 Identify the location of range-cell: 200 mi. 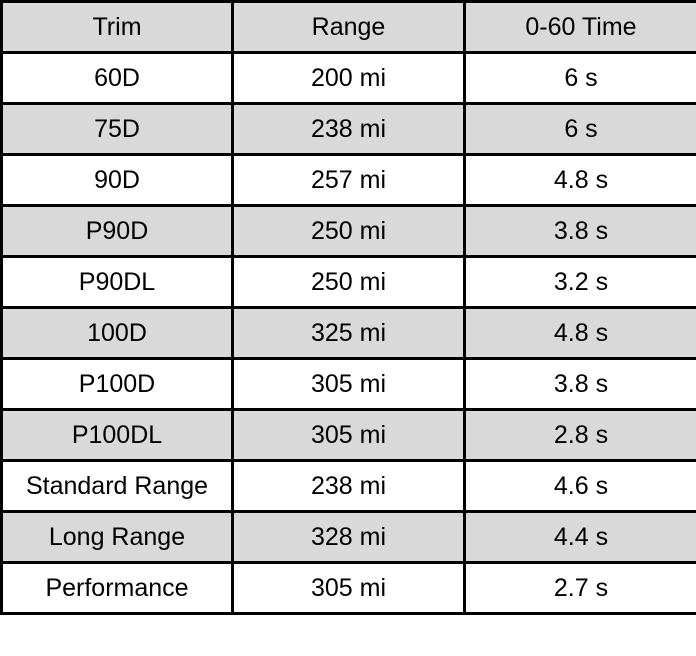
(348, 78).